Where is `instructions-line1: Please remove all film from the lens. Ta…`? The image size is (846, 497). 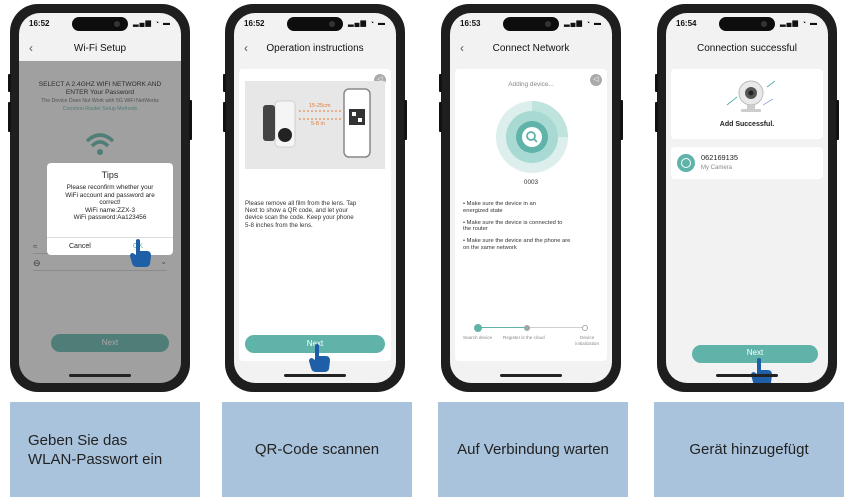
instructions-line1: Please remove all film from the lens. Ta… is located at coordinates (301, 203).